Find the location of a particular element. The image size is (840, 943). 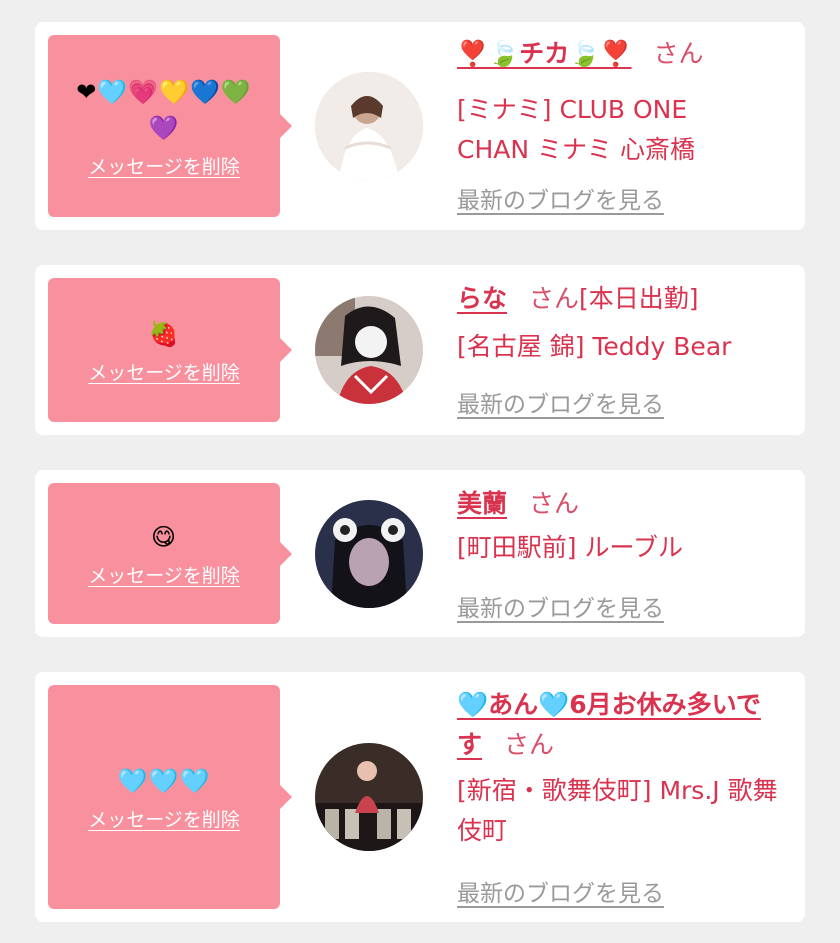

girl-info: 美蘭 さん [町田駅前] ルーブル is located at coordinates (622, 526).